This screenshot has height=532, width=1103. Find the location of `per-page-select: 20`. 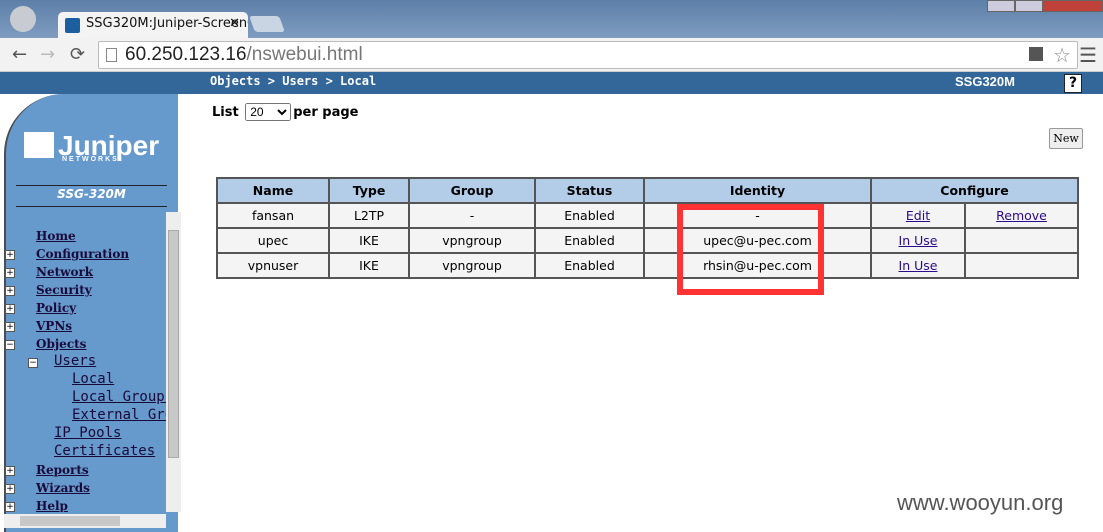

per-page-select: 20 is located at coordinates (268, 112).